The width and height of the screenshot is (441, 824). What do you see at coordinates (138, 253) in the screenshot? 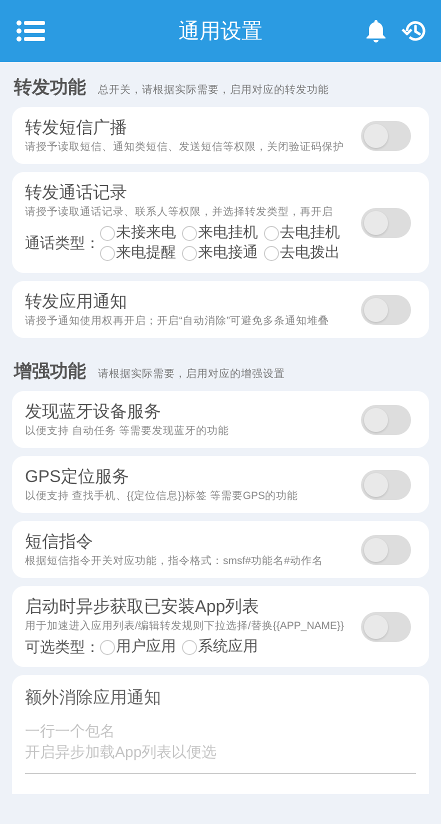
I see `radio-option: 来电提醒` at bounding box center [138, 253].